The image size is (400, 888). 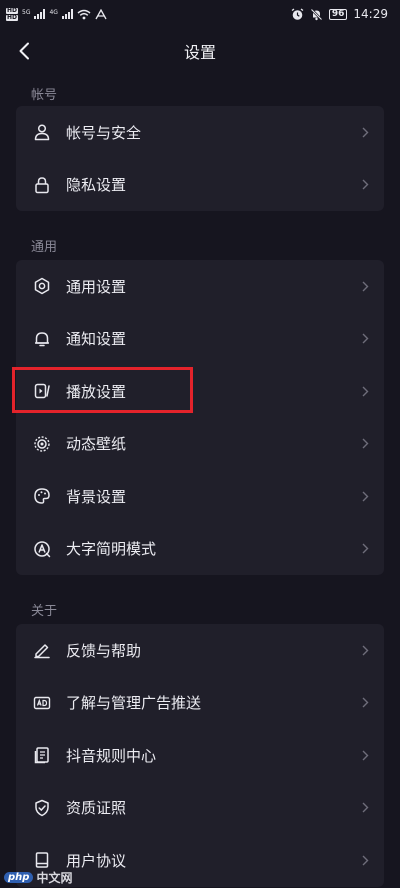 I want to click on settings-item-privacy: 隐私设置, so click(x=200, y=185).